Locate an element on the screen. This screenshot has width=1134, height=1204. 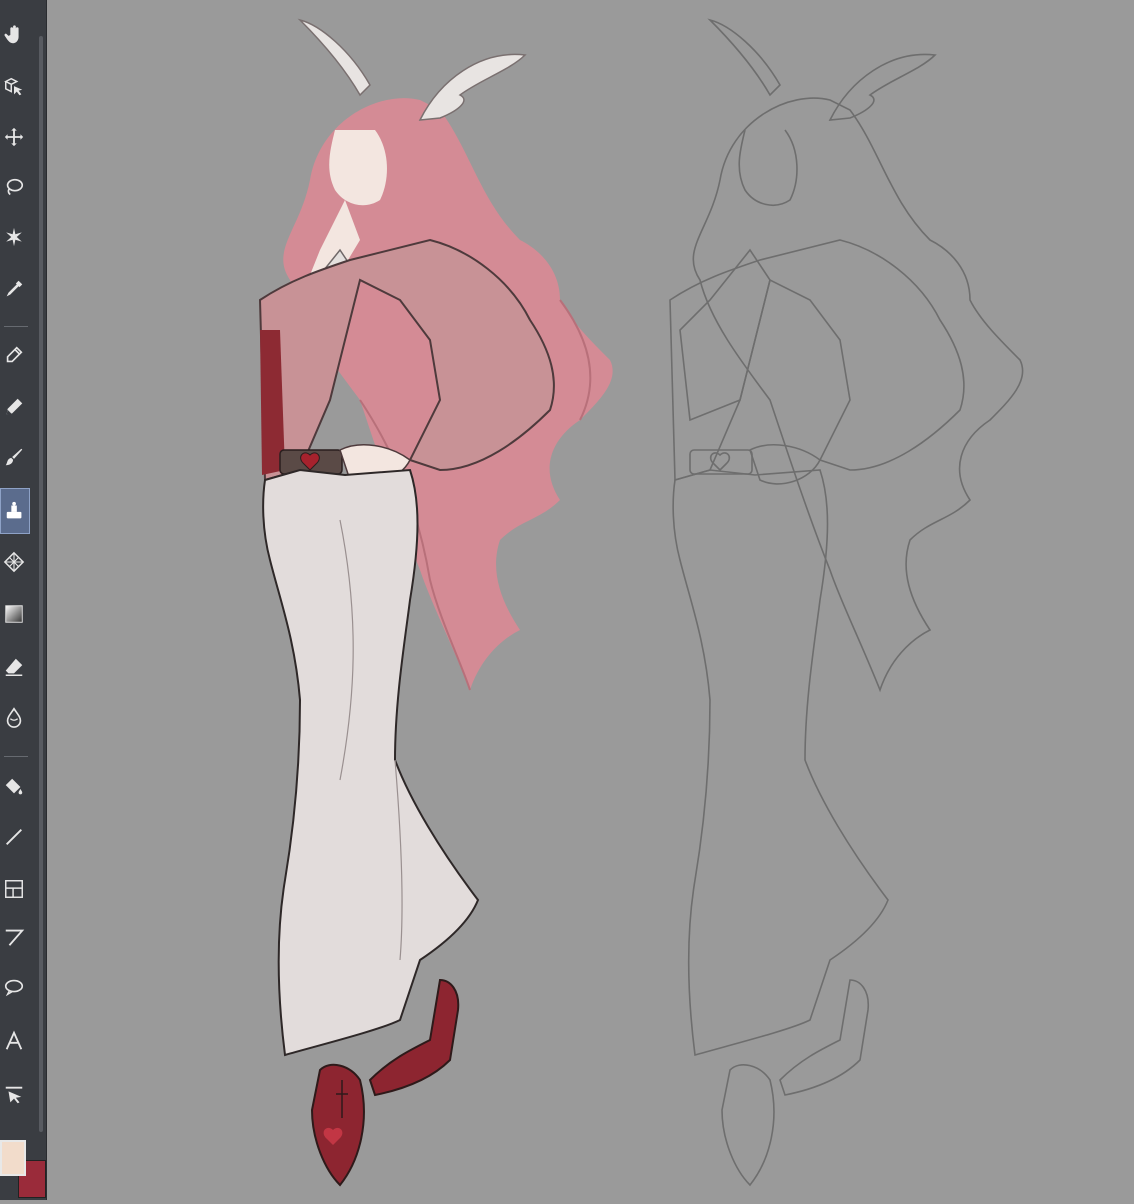
brush-icon is located at coordinates (14, 457).